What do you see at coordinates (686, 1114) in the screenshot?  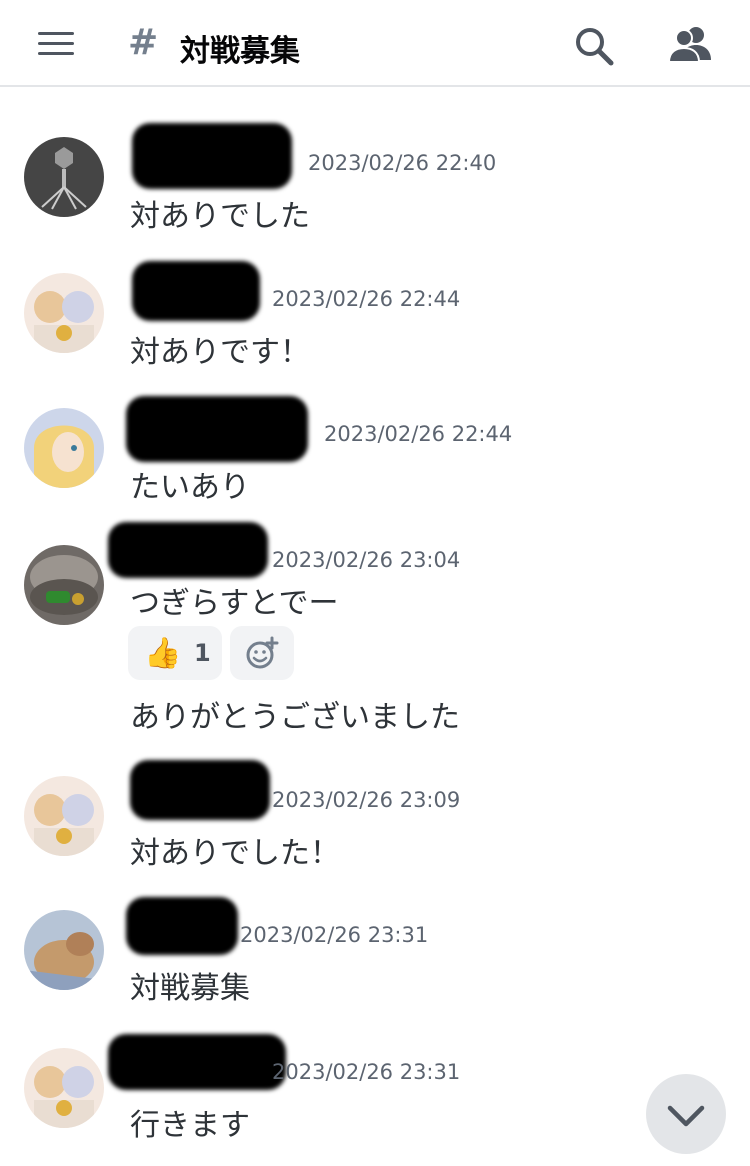 I see `chevron-down-icon` at bounding box center [686, 1114].